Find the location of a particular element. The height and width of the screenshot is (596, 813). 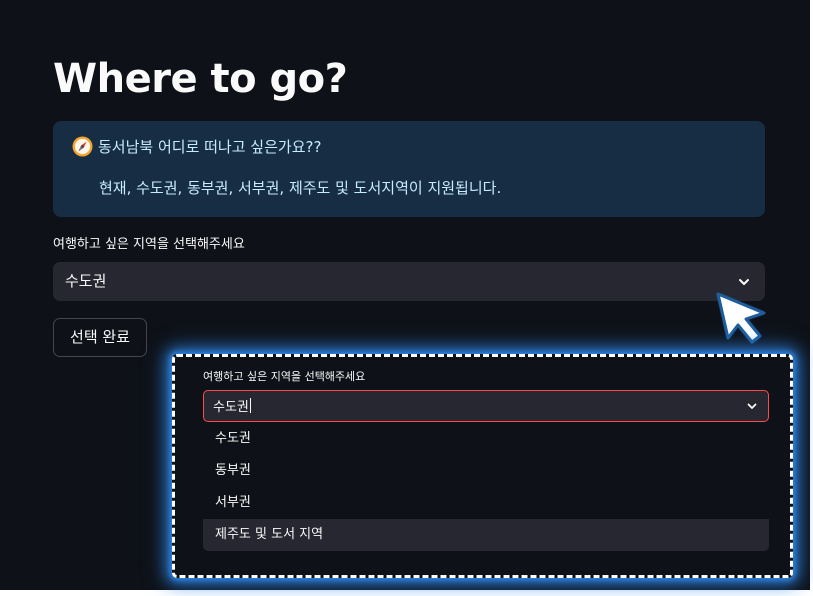

inset-input-value: 수도권 is located at coordinates (232, 406).